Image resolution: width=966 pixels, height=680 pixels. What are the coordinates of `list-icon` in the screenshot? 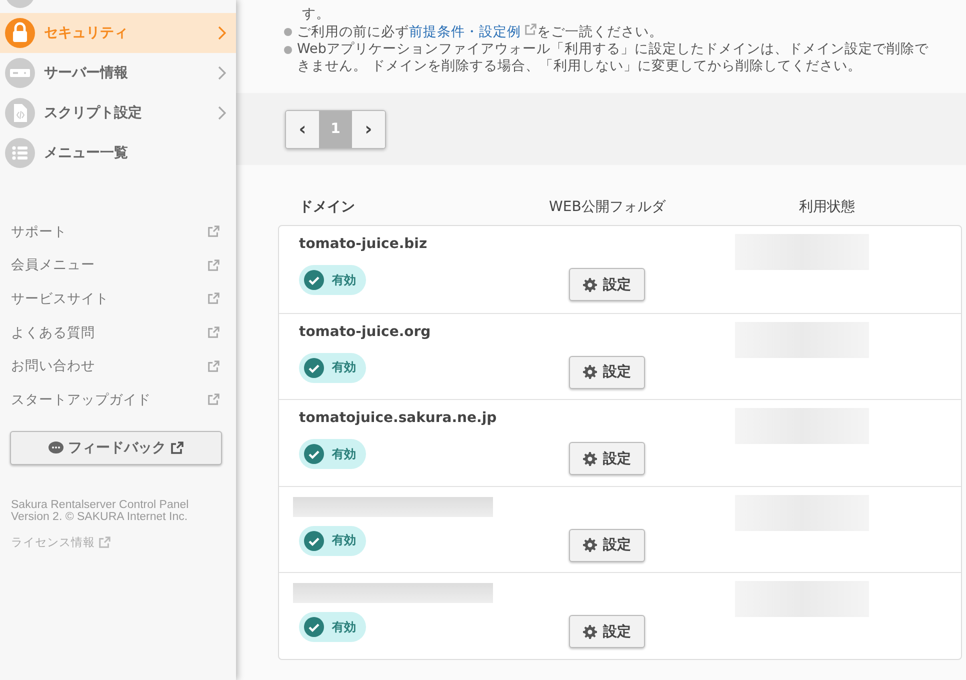 It's located at (20, 153).